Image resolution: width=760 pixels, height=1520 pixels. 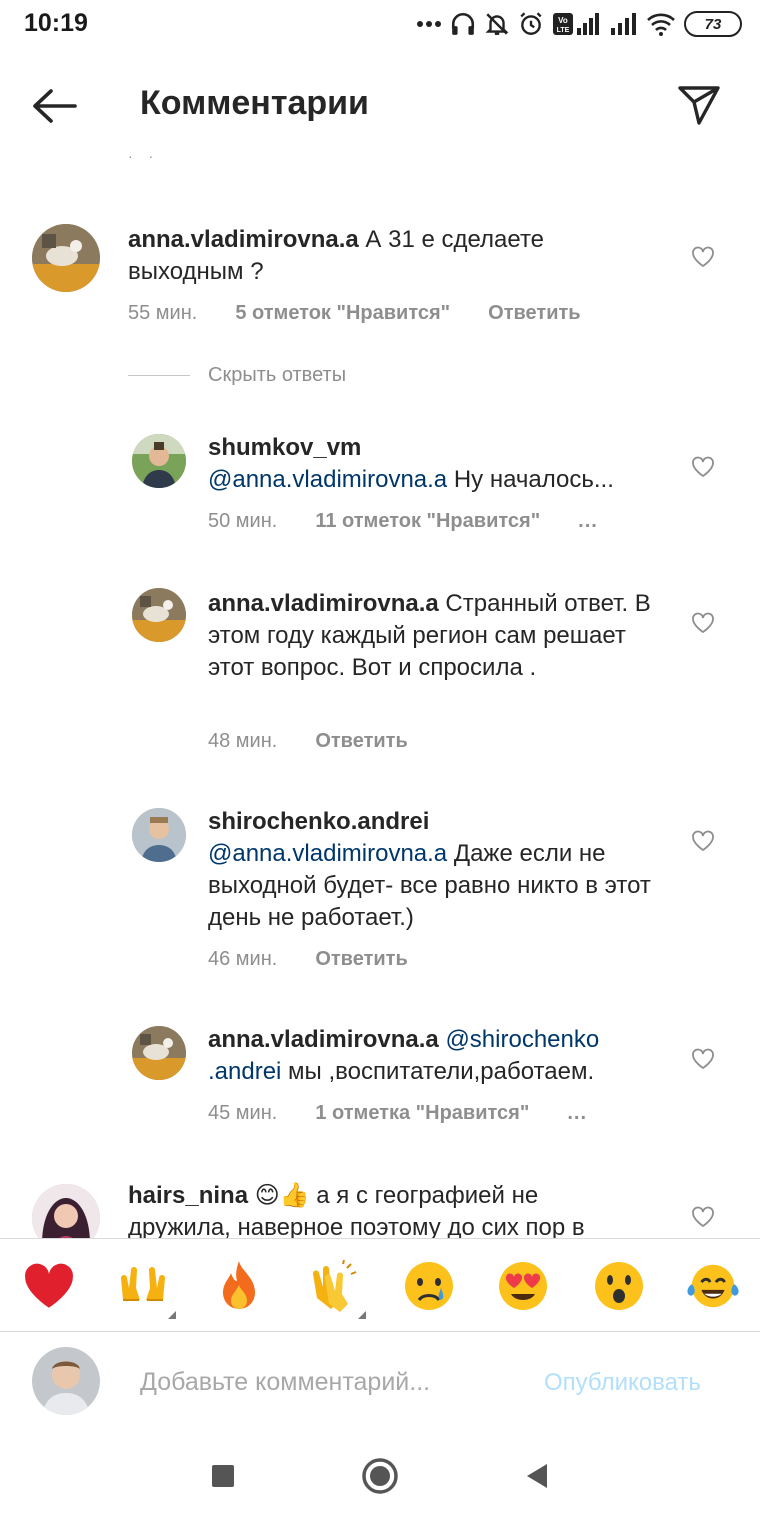 What do you see at coordinates (277, 375) in the screenshot?
I see `hide-replies-label: Скрыть ответы` at bounding box center [277, 375].